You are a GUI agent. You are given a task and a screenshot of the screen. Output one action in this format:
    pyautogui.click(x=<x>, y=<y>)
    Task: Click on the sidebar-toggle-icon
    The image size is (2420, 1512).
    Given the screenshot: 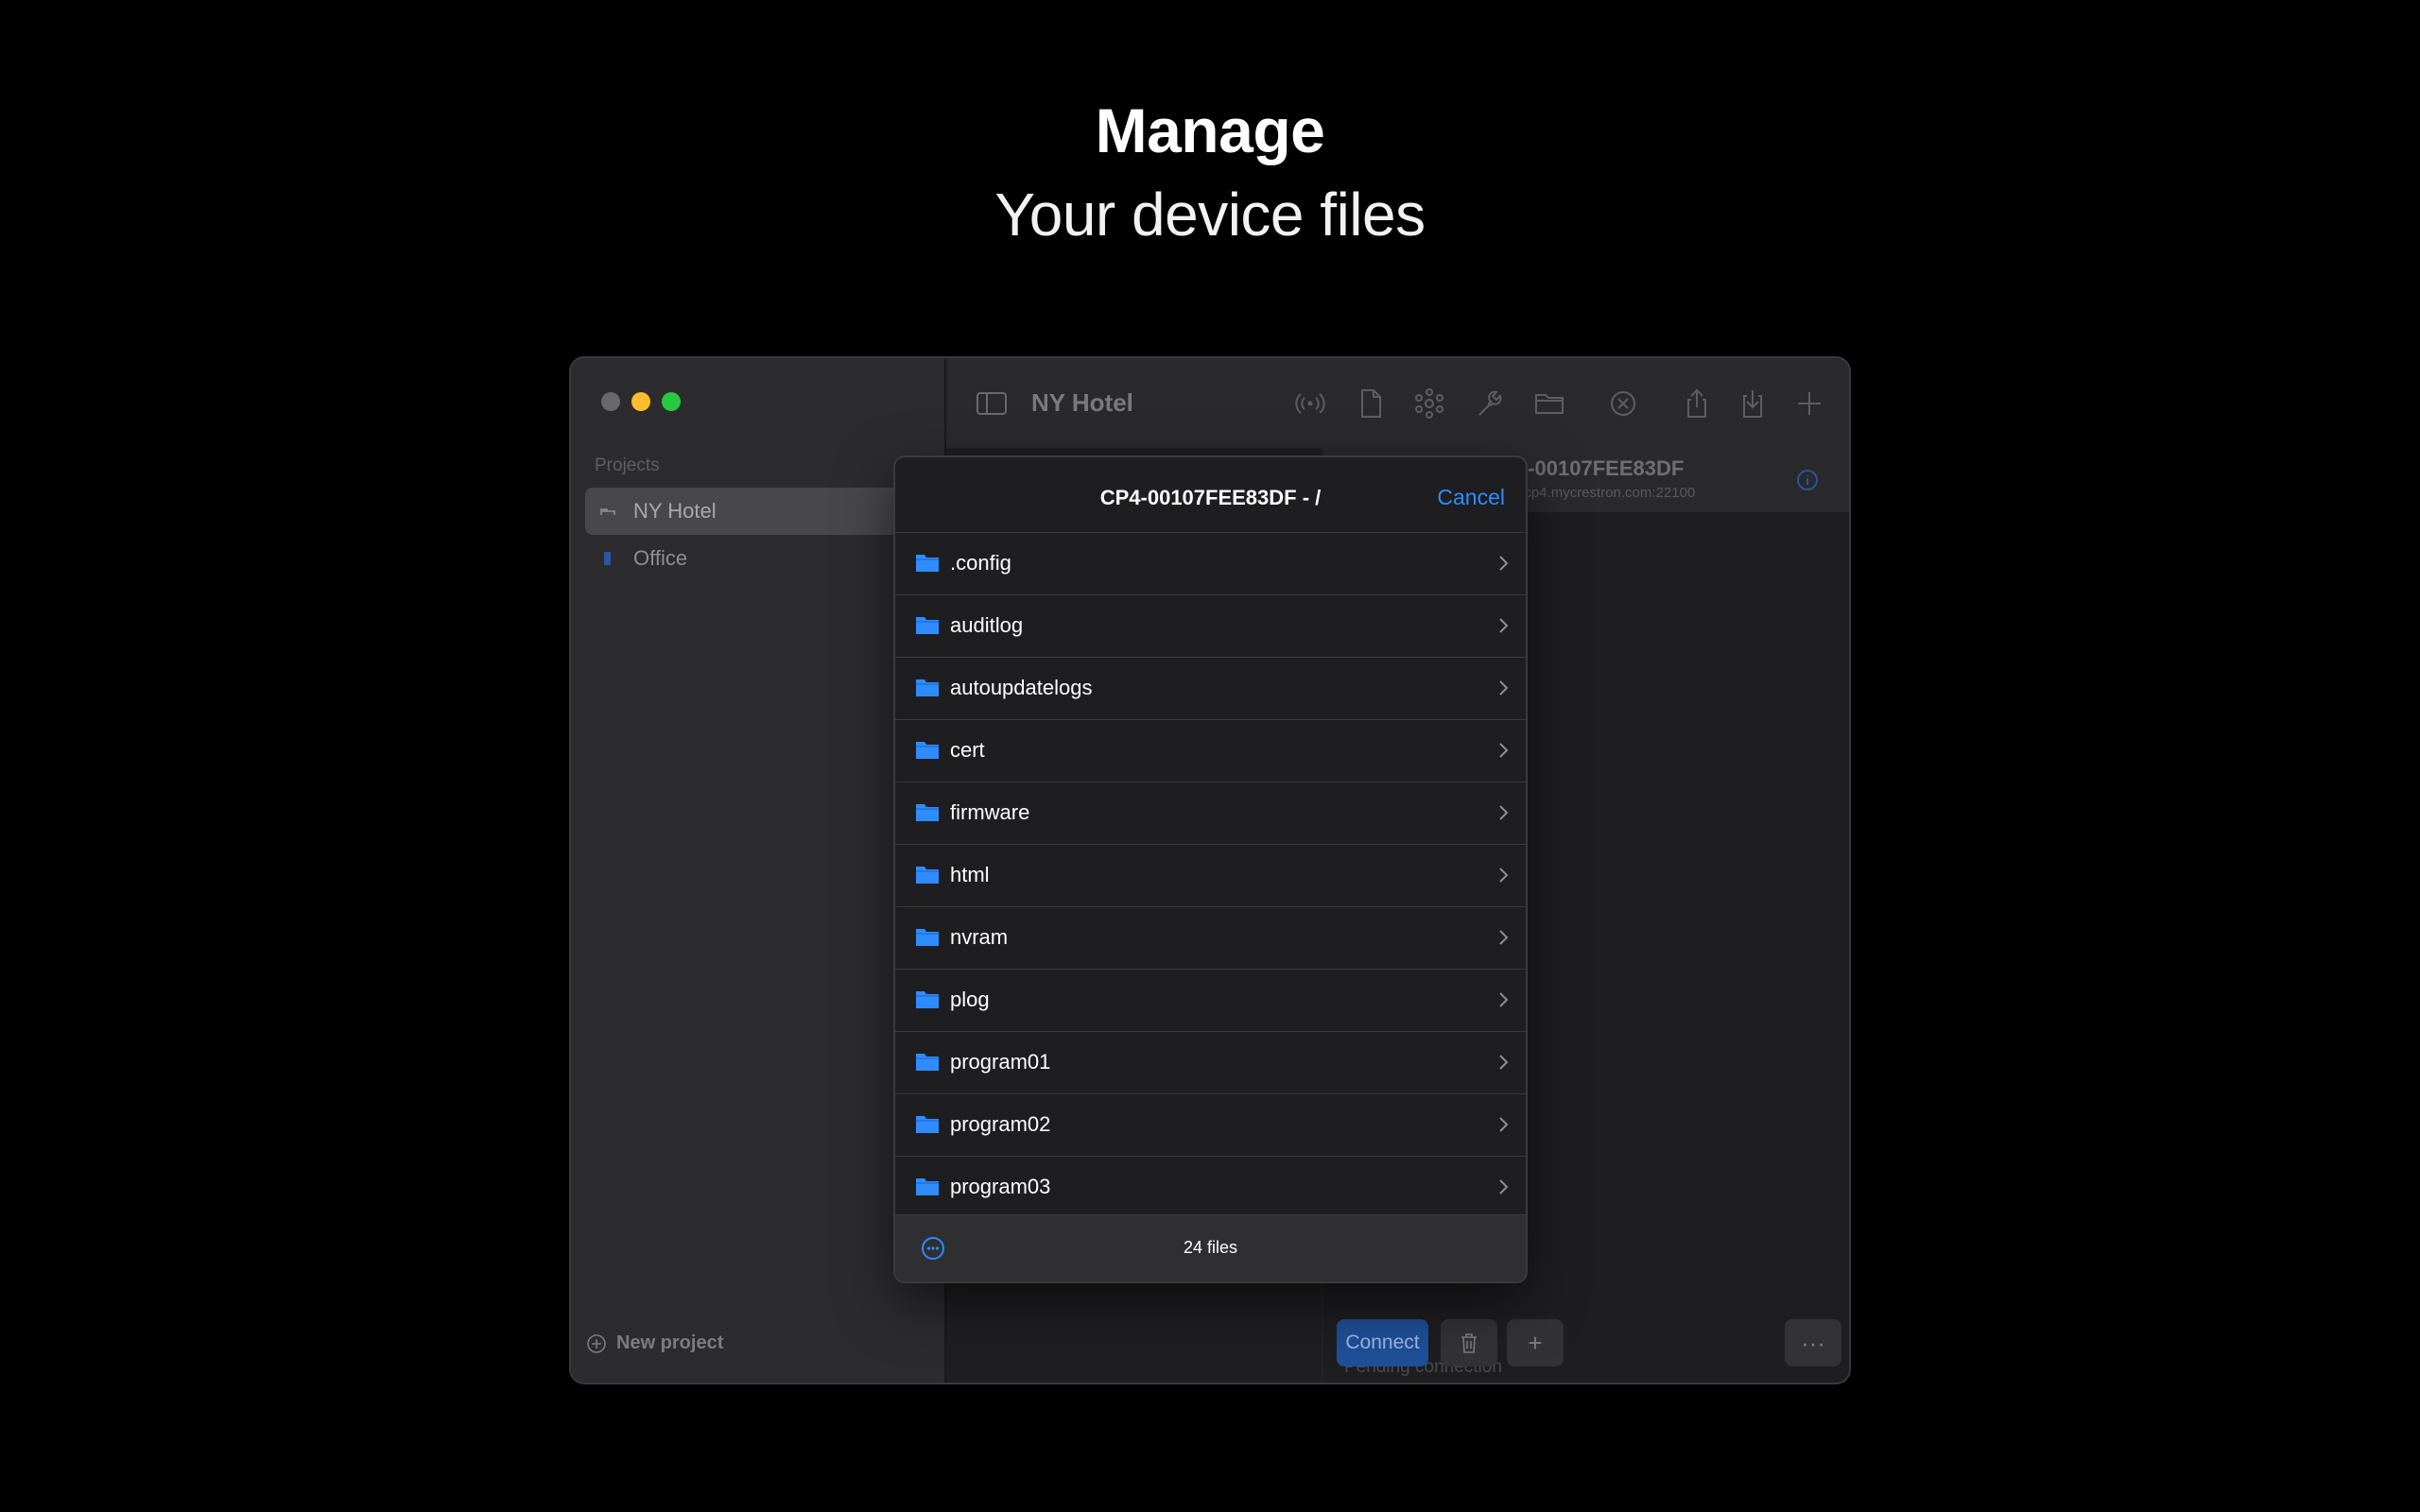 What is the action you would take?
    pyautogui.click(x=992, y=404)
    